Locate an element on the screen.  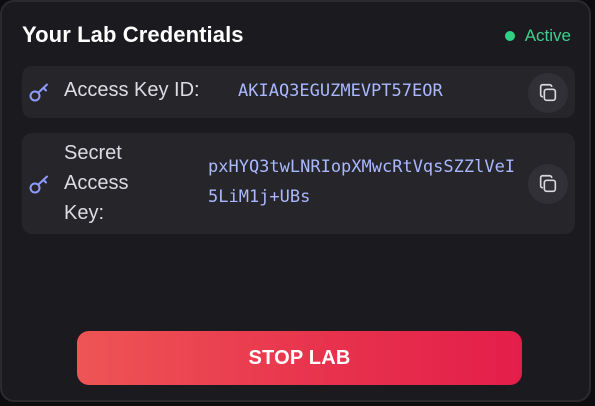
access-key-value: AKIAQ3EGUZMEVPT57EOR is located at coordinates (340, 91).